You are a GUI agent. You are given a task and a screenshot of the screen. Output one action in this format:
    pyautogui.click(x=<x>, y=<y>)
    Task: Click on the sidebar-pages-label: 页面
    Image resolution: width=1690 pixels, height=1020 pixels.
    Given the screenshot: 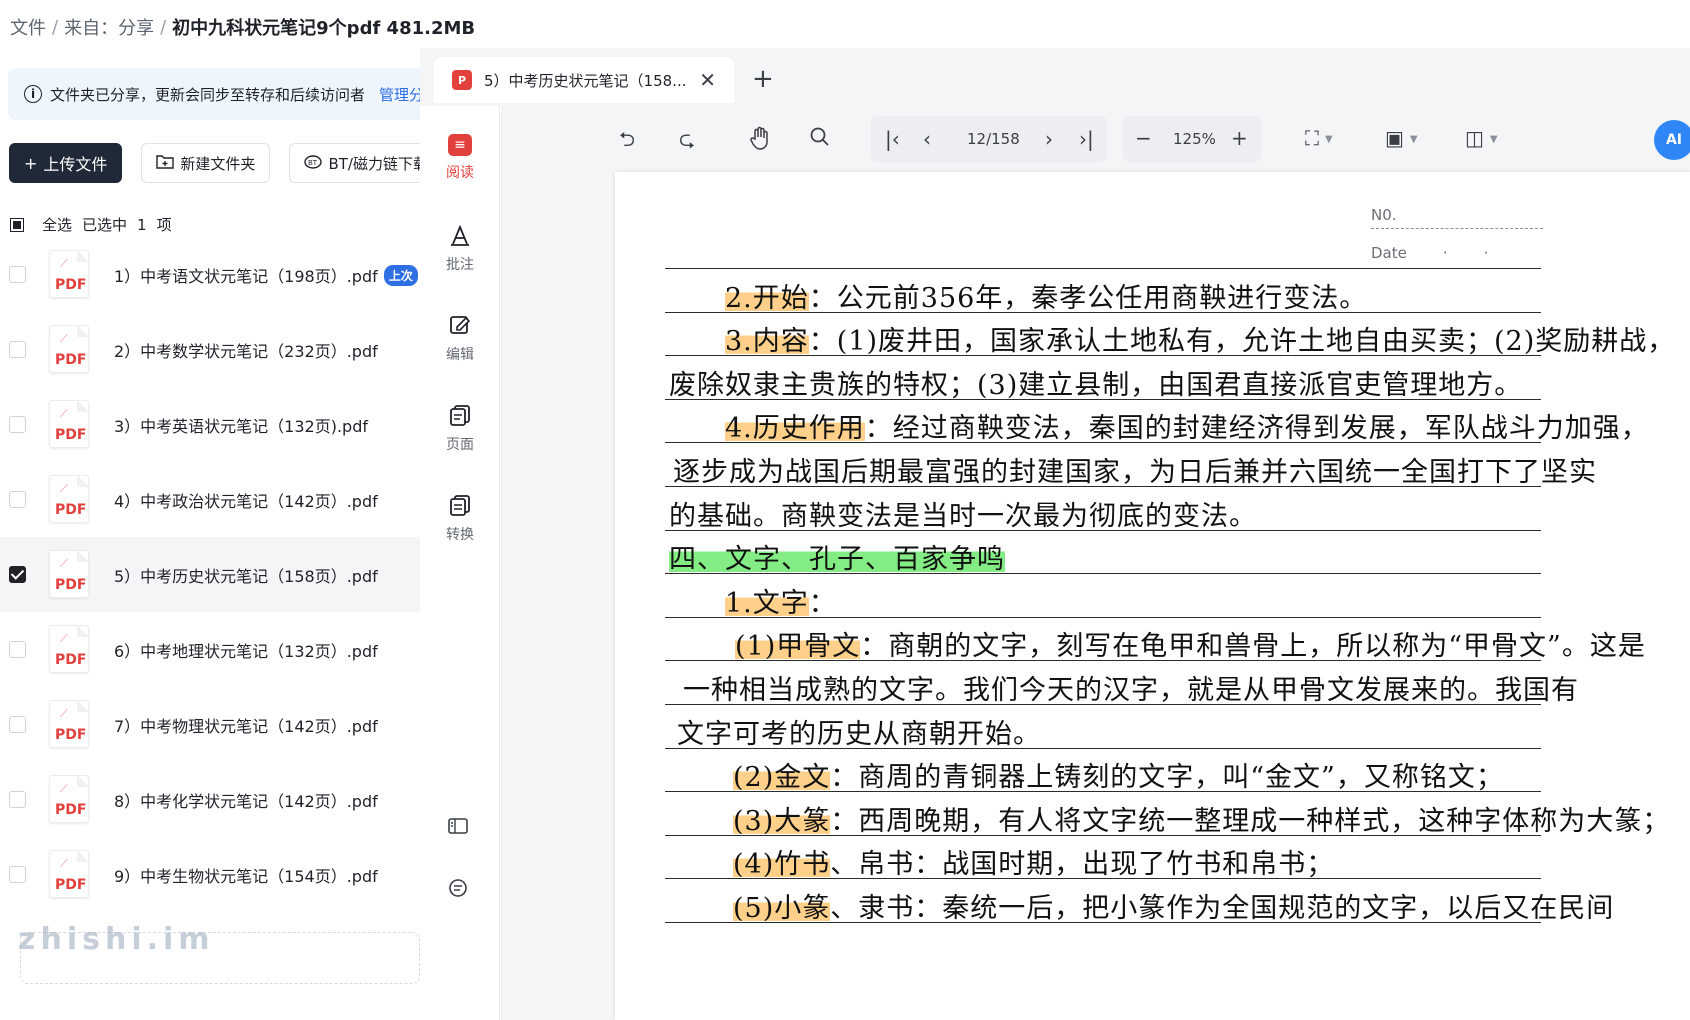 What is the action you would take?
    pyautogui.click(x=460, y=445)
    